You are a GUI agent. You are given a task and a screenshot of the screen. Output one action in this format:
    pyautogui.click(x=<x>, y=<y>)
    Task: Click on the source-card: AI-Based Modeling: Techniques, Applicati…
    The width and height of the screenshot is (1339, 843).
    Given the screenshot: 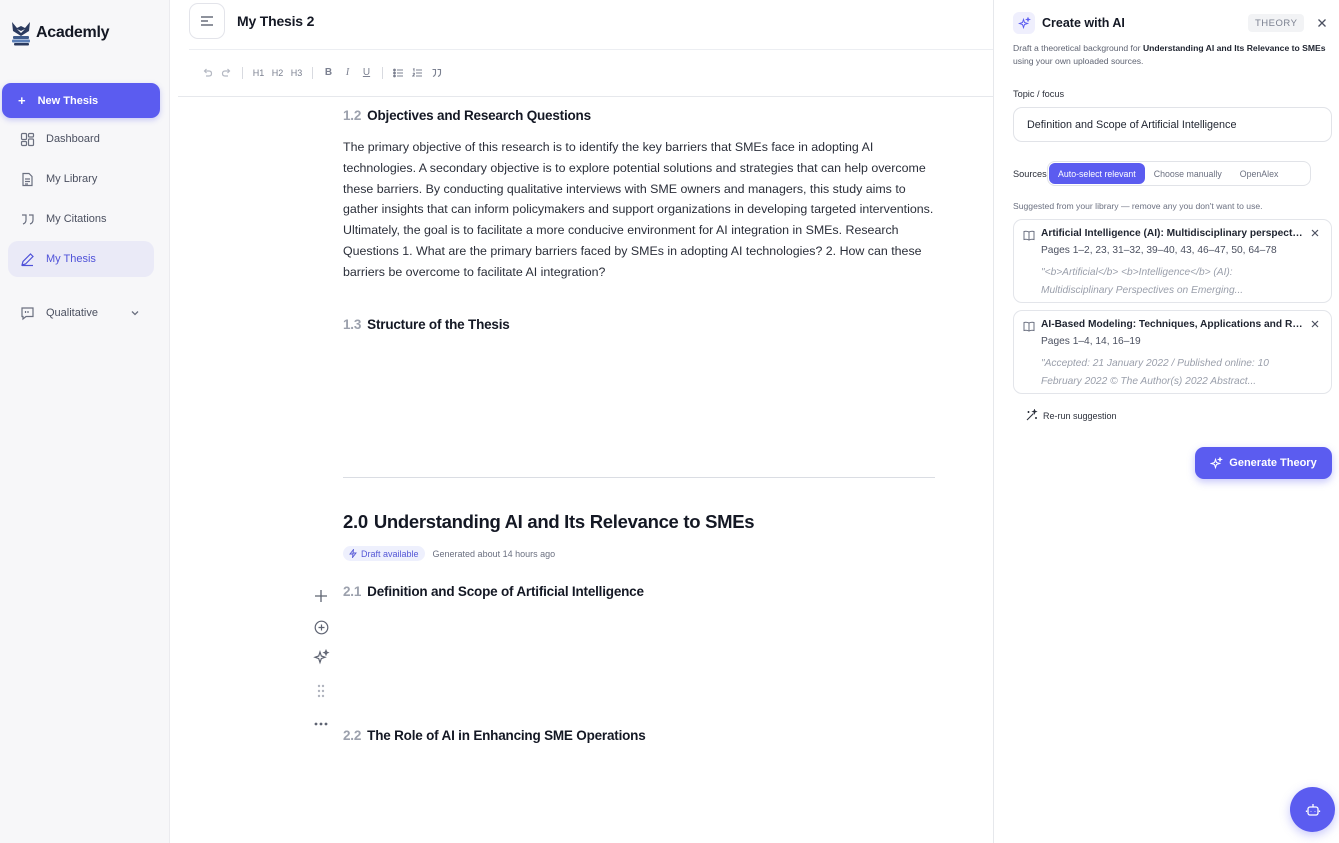 What is the action you would take?
    pyautogui.click(x=1172, y=352)
    